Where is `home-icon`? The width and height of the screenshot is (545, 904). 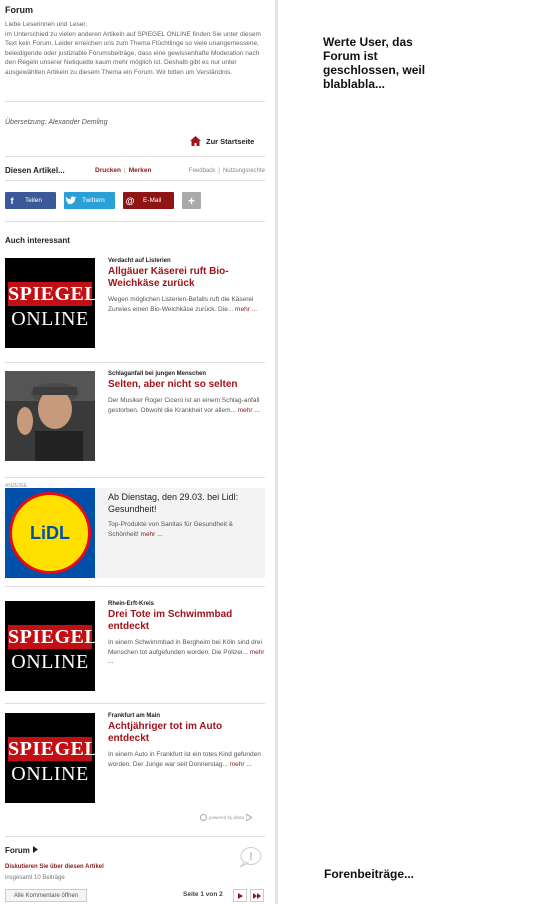 home-icon is located at coordinates (195, 141).